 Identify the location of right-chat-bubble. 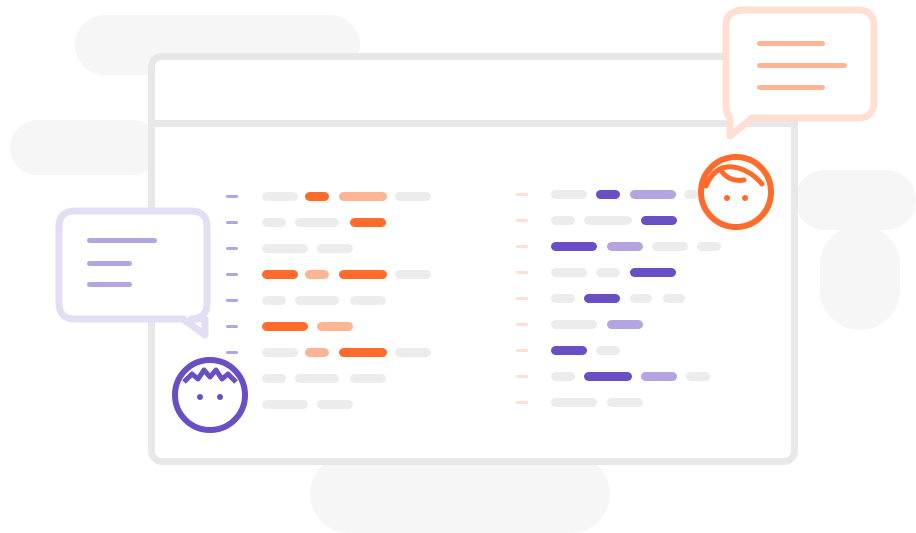
(802, 73).